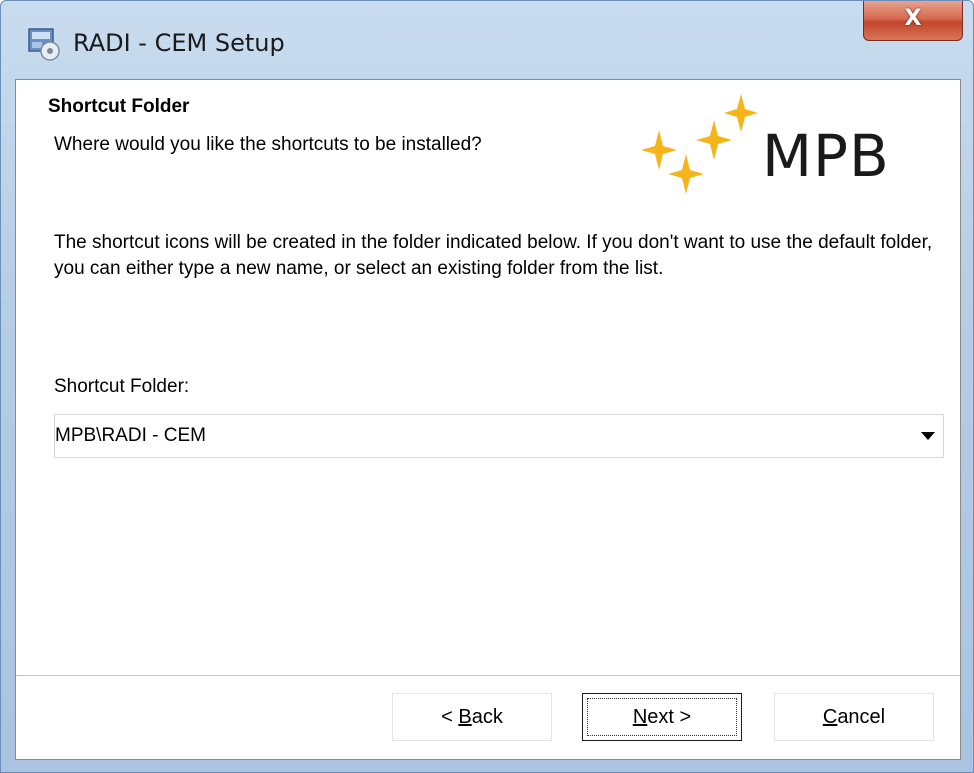 This screenshot has width=974, height=773. Describe the element at coordinates (830, 717) in the screenshot. I see `cancel-button-accel: C` at that location.